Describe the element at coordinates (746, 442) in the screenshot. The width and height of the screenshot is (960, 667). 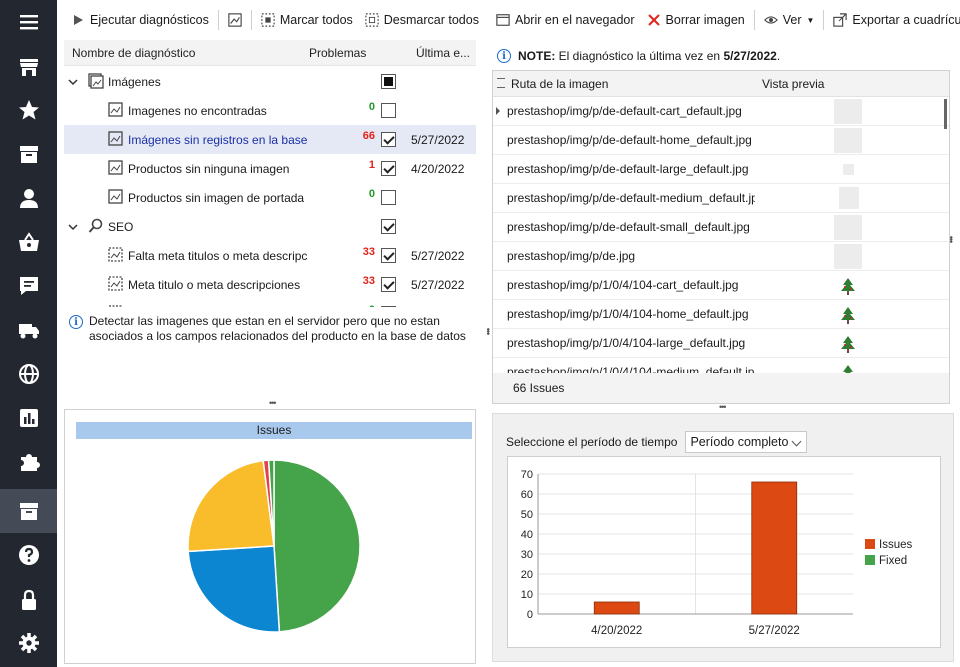
I see `period-dropdown: Período completo` at that location.